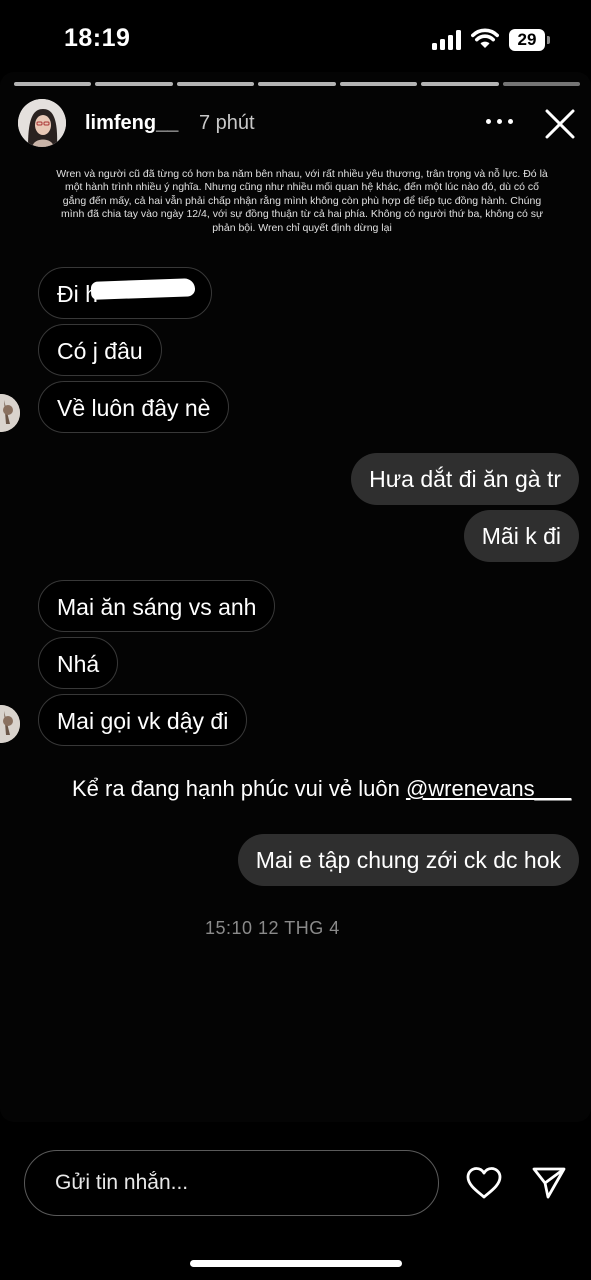 The image size is (591, 1280). I want to click on redaction-scribble, so click(143, 289).